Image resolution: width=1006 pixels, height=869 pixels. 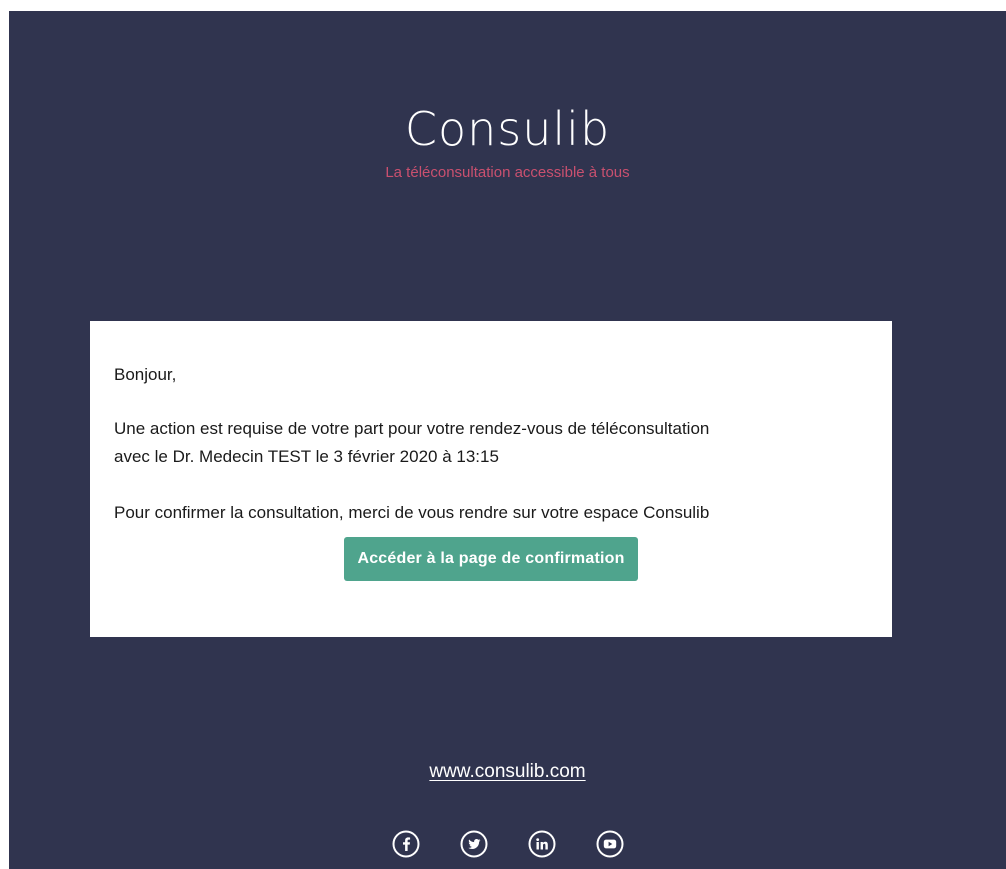 I want to click on twitter-icon, so click(x=474, y=844).